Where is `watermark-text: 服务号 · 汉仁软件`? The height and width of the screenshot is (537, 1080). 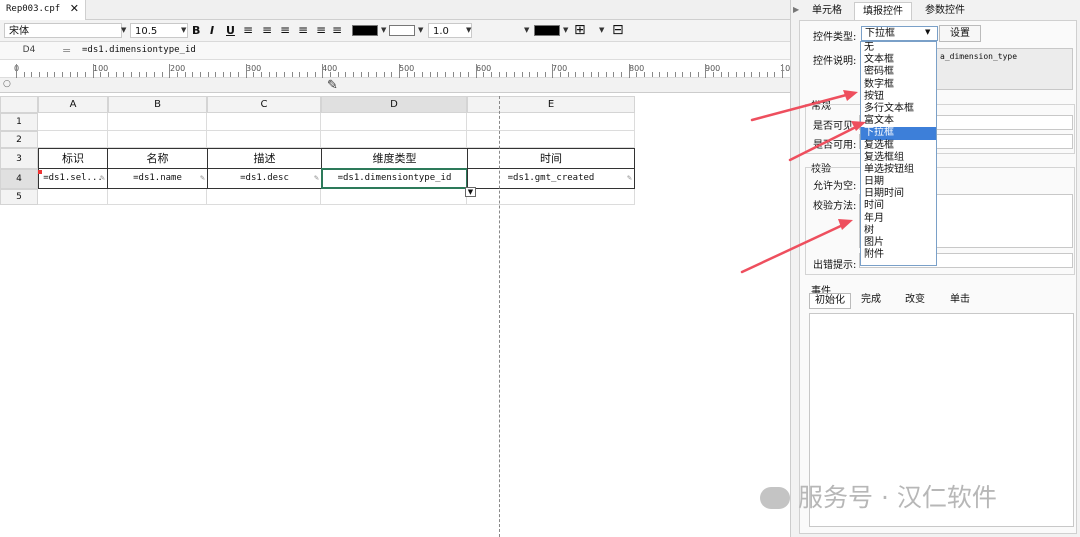
watermark-text: 服务号 · 汉仁软件 is located at coordinates (897, 497).